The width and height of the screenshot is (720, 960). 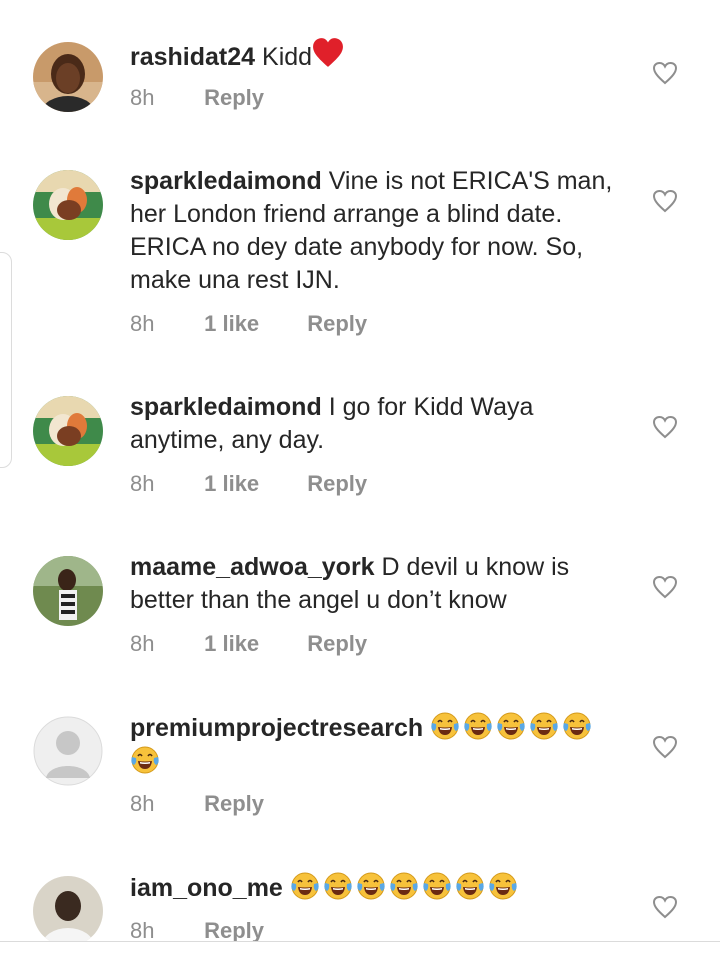 What do you see at coordinates (375, 745) in the screenshot?
I see `comment-text: premiumprojectresearch` at bounding box center [375, 745].